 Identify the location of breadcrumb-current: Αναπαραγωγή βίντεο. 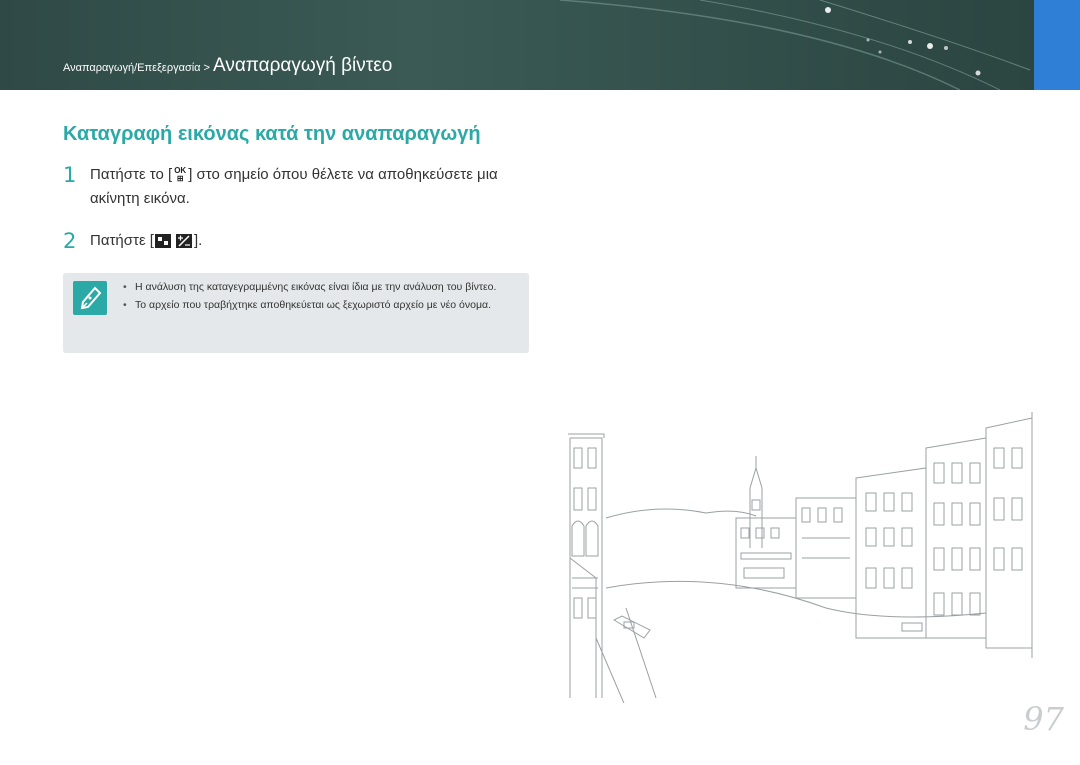
(302, 65).